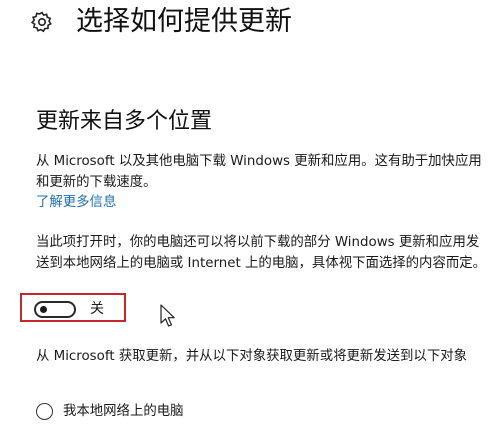 This screenshot has height=429, width=497. What do you see at coordinates (251, 356) in the screenshot?
I see `sources-description: 从 Microsoft 获取更新，并从以下对象获取更新或将更新发送到以下对象` at bounding box center [251, 356].